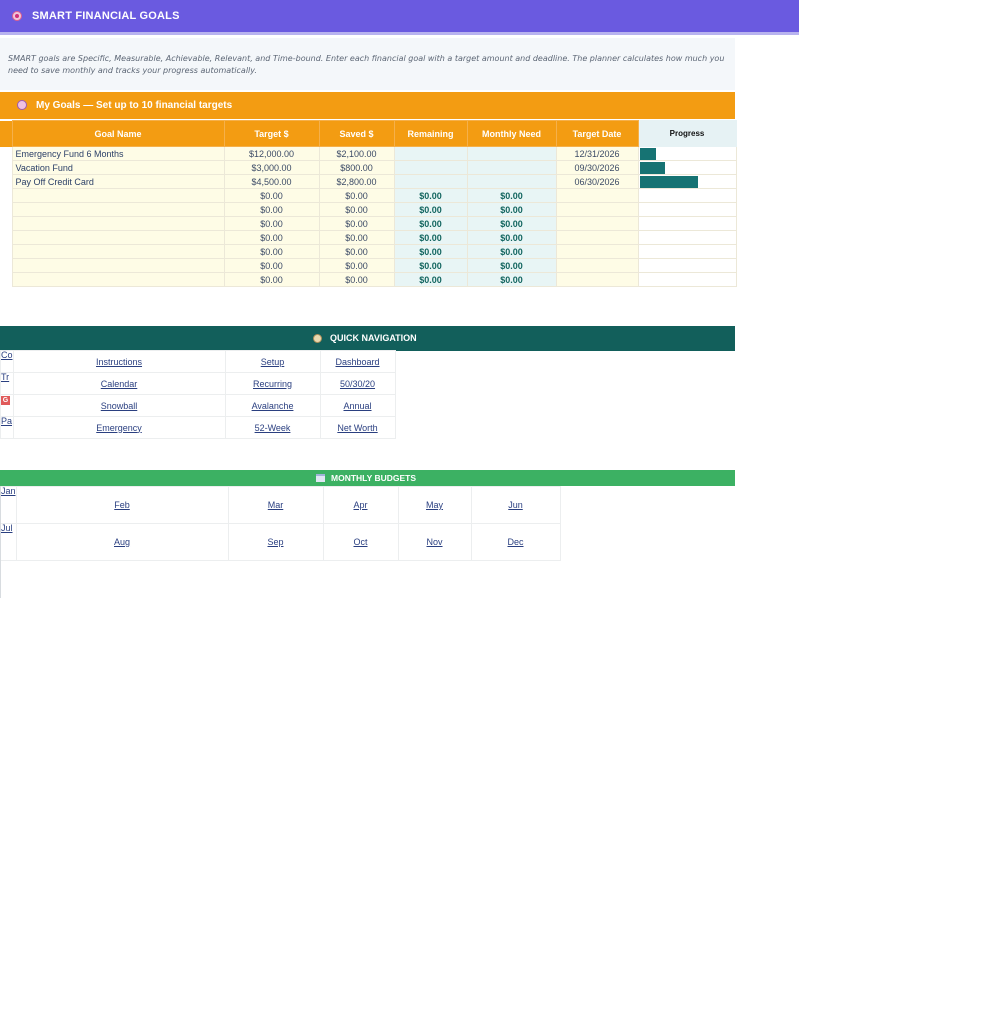  What do you see at coordinates (7, 405) in the screenshot?
I see `nav-side-label: G` at bounding box center [7, 405].